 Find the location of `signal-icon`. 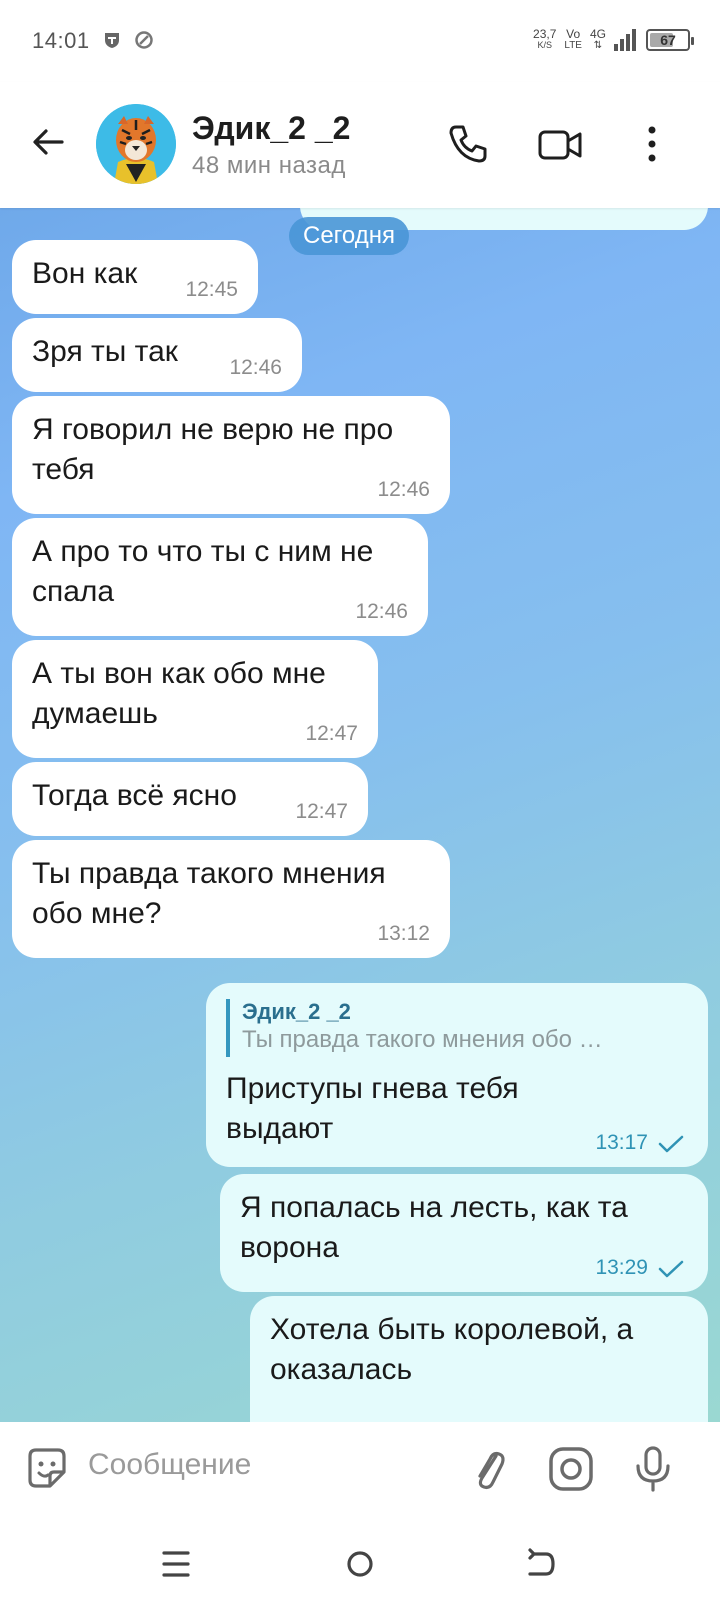

signal-icon is located at coordinates (625, 40).